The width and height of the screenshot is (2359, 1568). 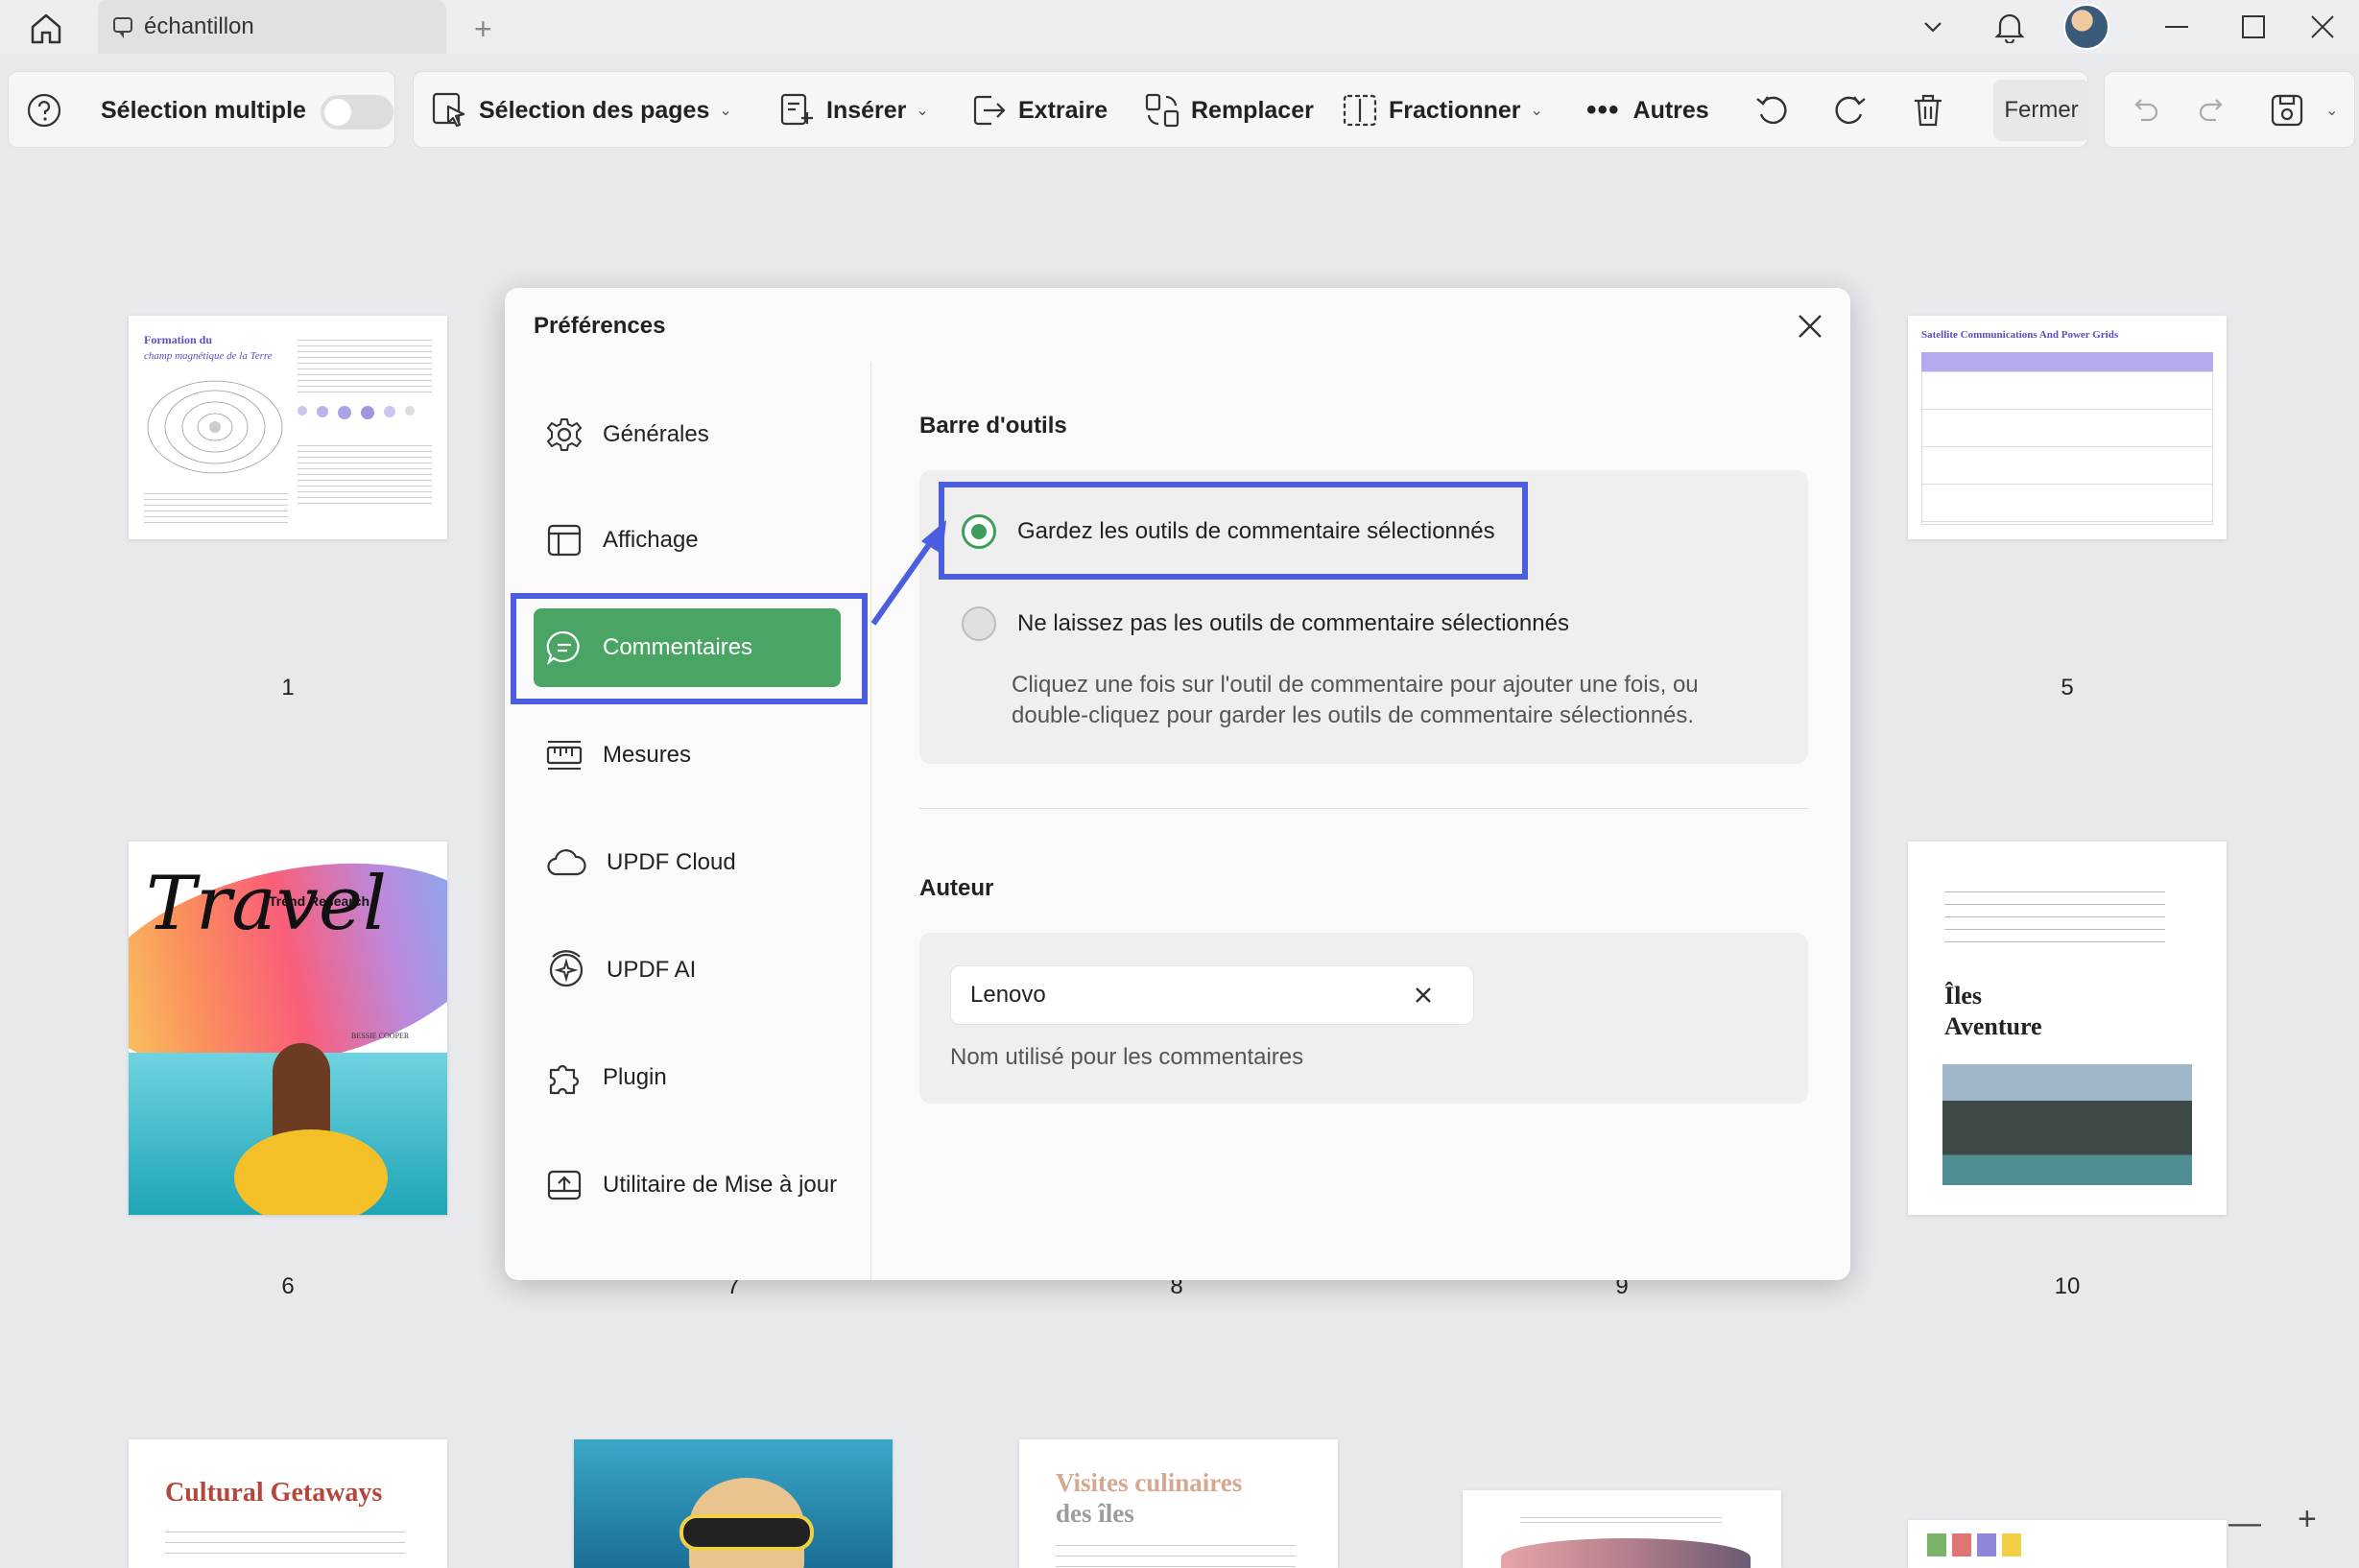 I want to click on more-button: ••• Autres, so click(x=1648, y=110).